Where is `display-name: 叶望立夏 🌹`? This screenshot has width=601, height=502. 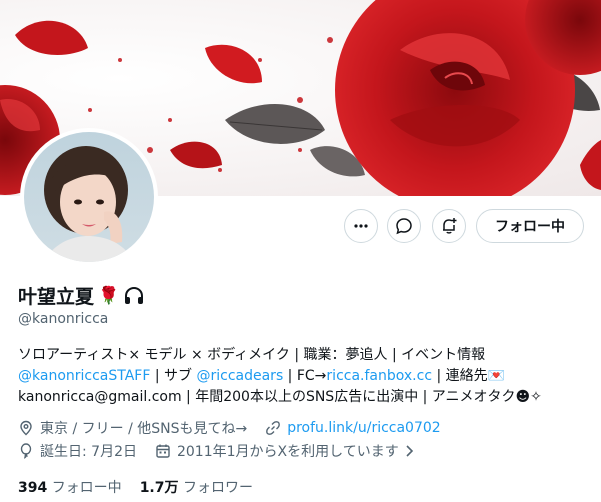
display-name: 叶望立夏 🌹 is located at coordinates (81, 295).